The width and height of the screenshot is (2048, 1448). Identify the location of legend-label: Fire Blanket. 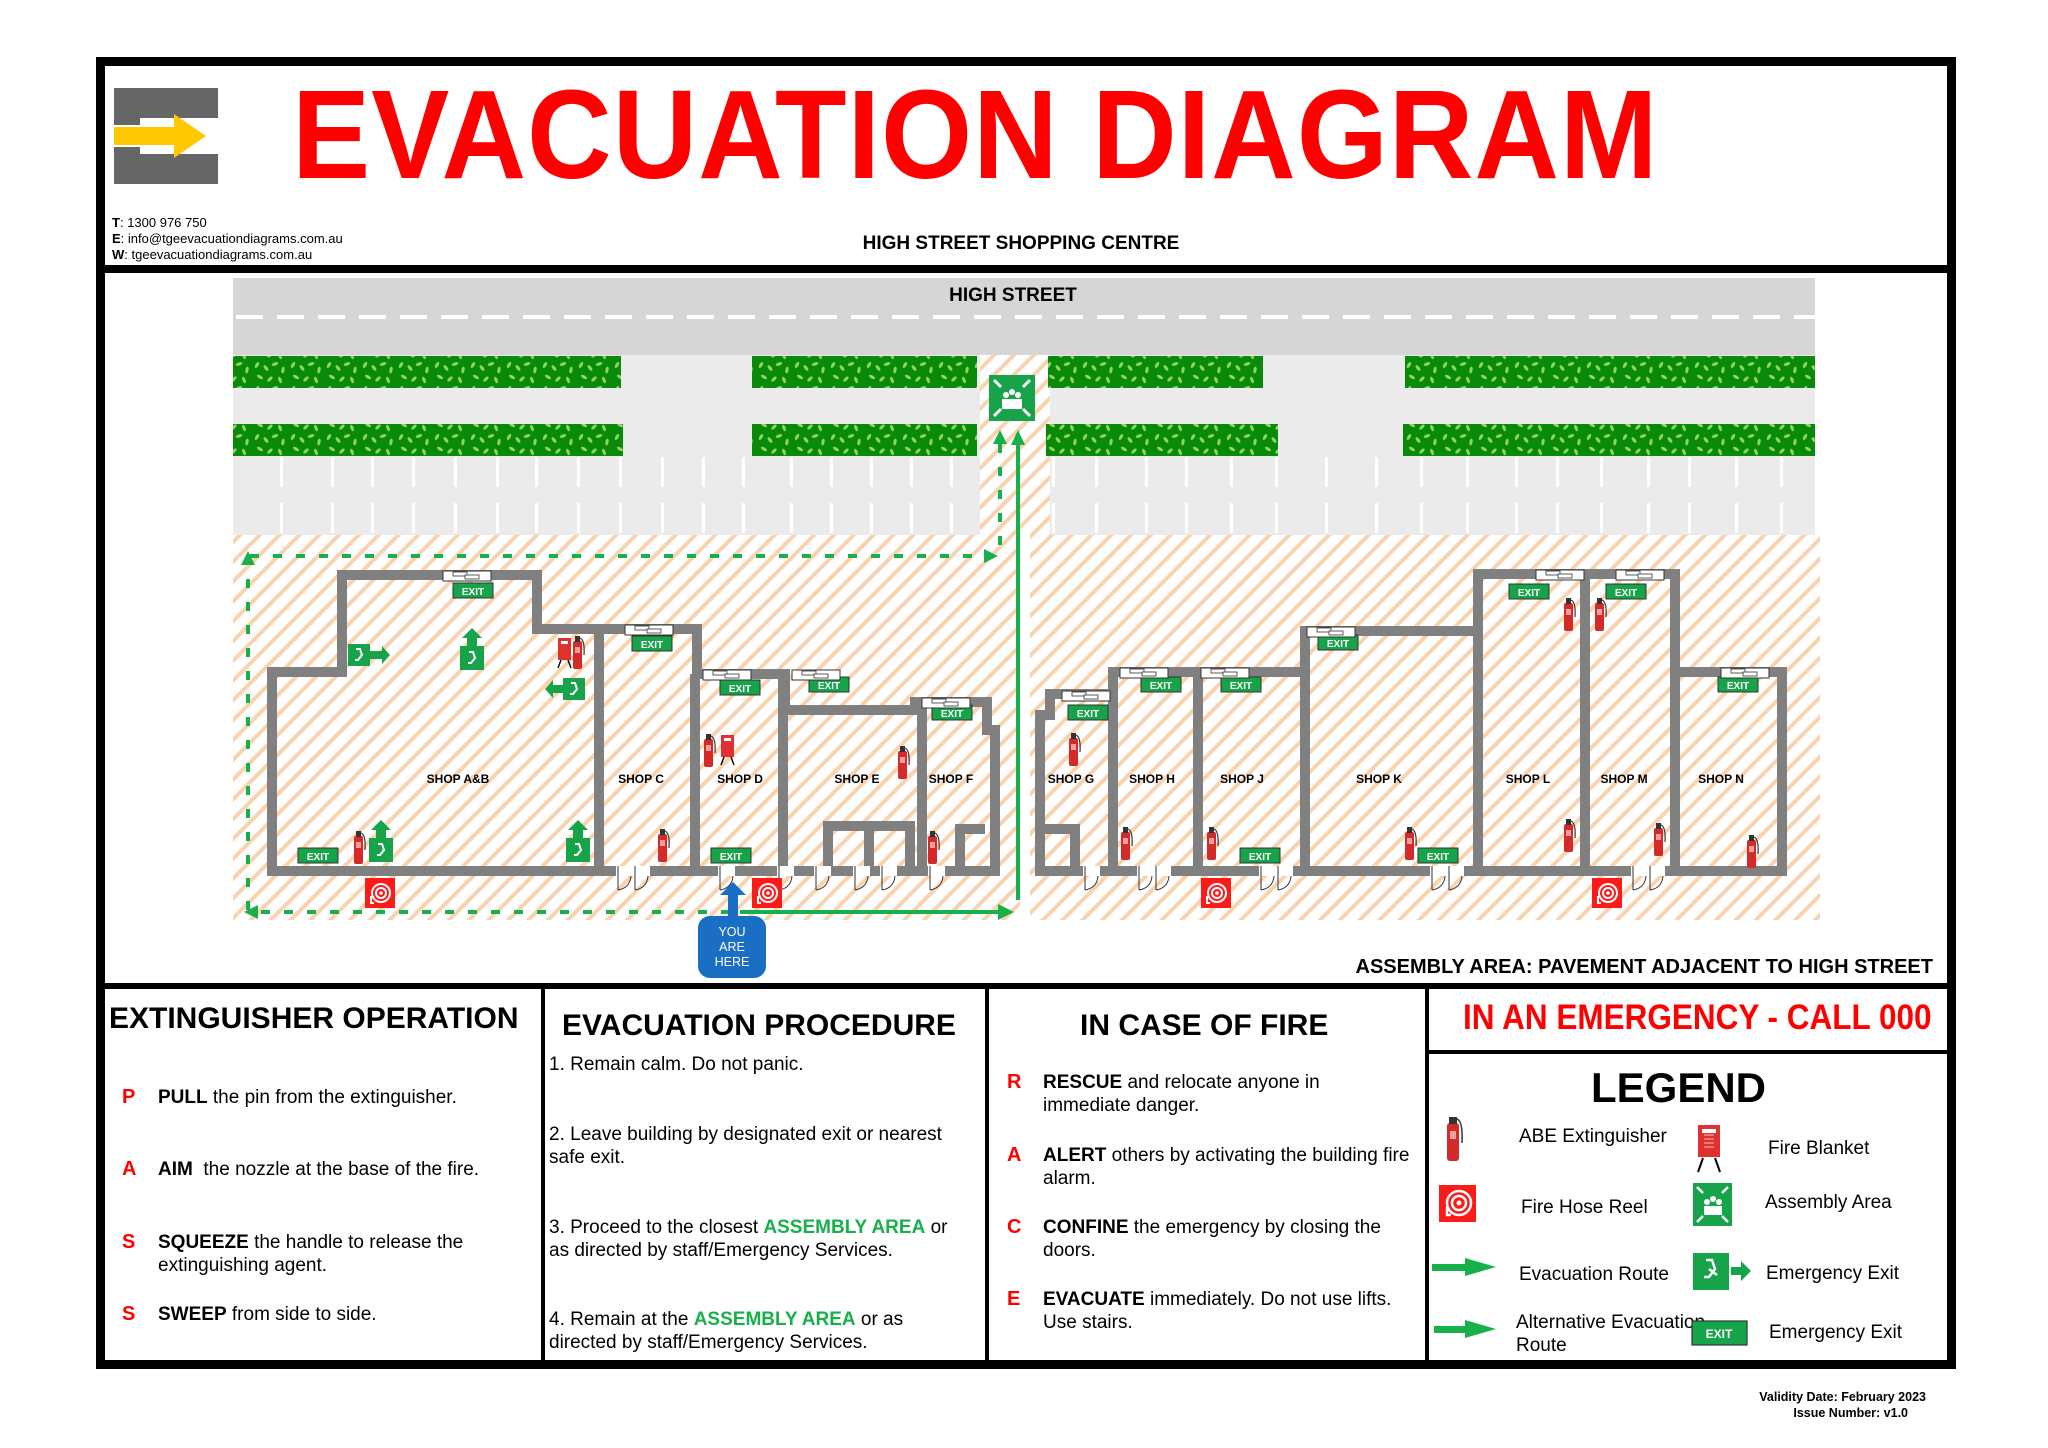
(1819, 1148).